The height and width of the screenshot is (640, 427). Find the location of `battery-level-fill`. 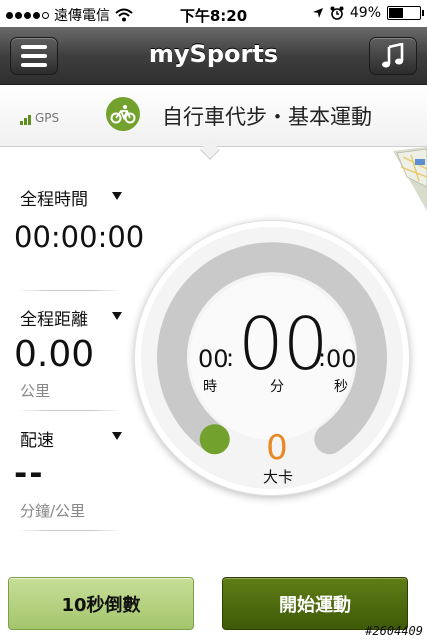

battery-level-fill is located at coordinates (396, 13).